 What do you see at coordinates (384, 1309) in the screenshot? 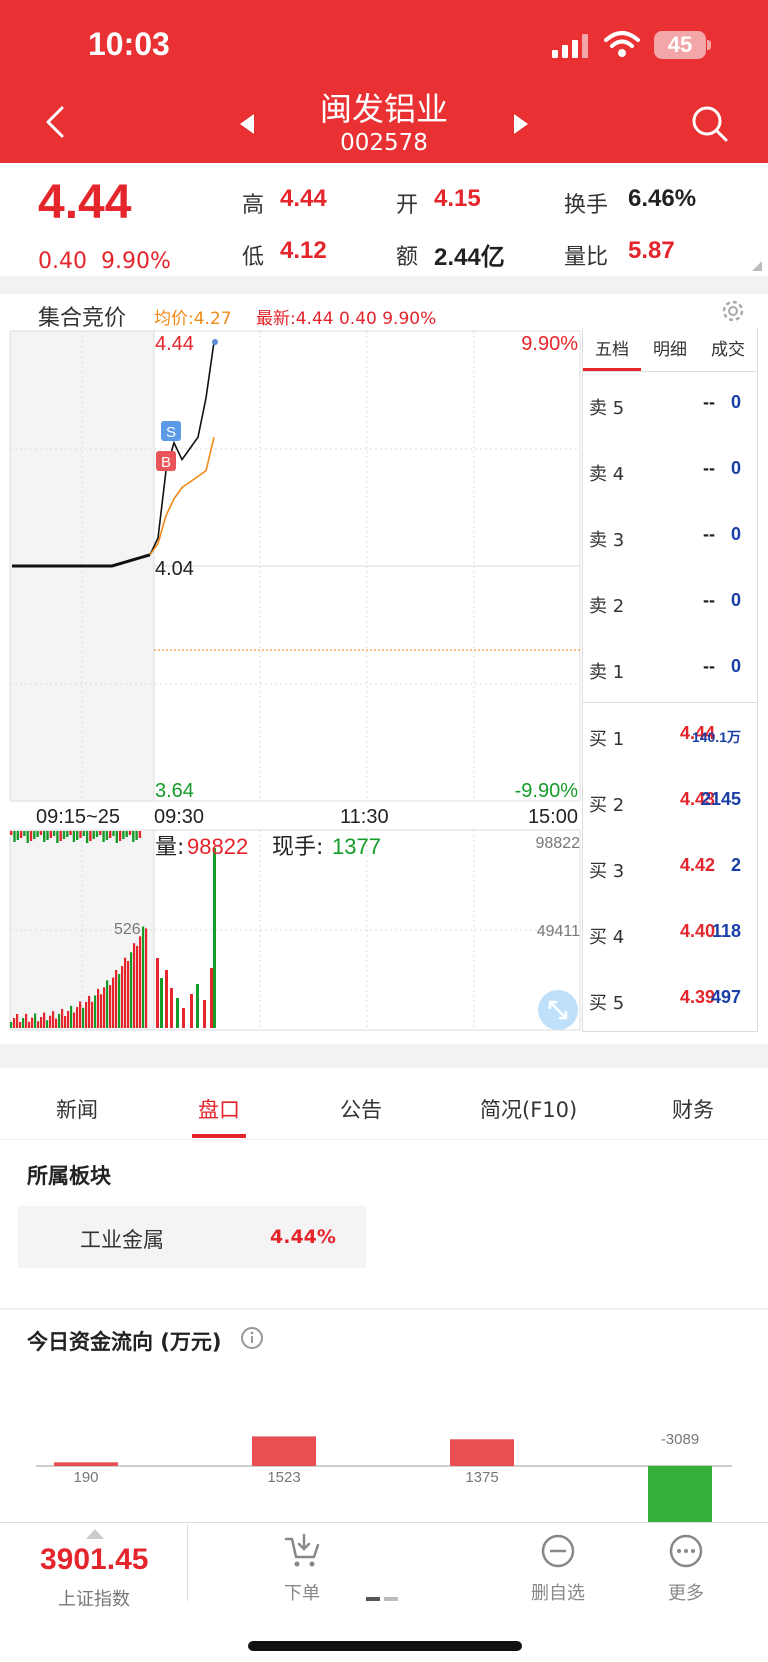
I see `divider` at bounding box center [384, 1309].